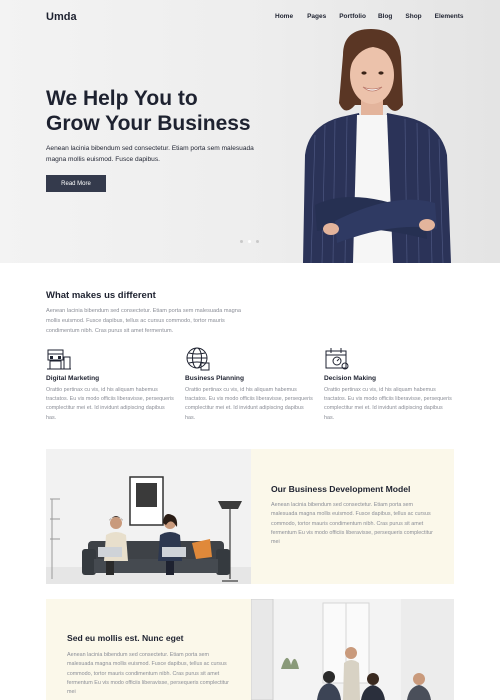 The height and width of the screenshot is (700, 500). What do you see at coordinates (214, 378) in the screenshot?
I see `feature-title: Business Planning` at bounding box center [214, 378].